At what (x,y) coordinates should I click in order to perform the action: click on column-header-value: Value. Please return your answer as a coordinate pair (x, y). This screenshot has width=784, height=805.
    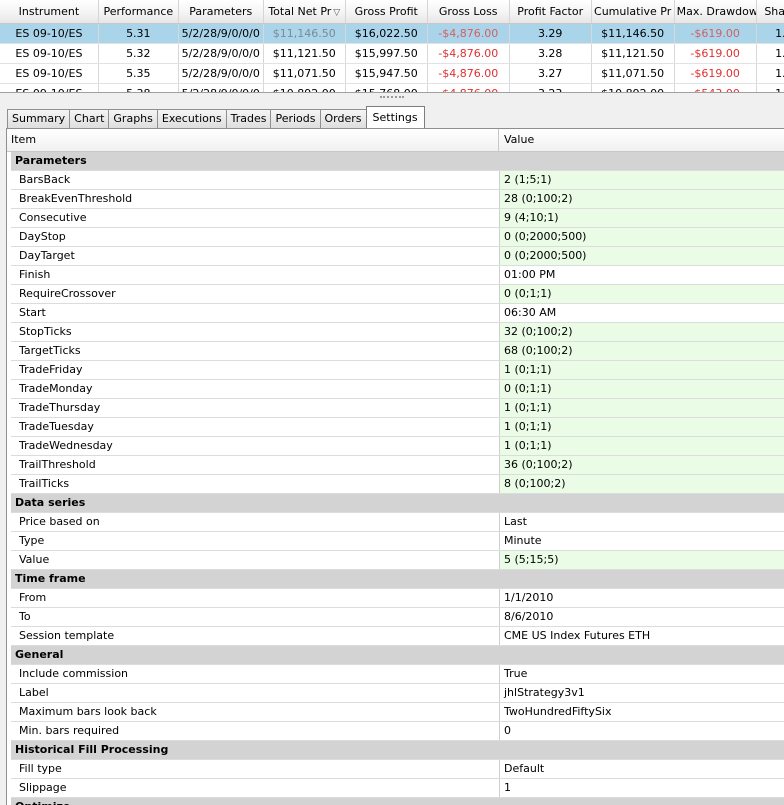
    Looking at the image, I should click on (641, 140).